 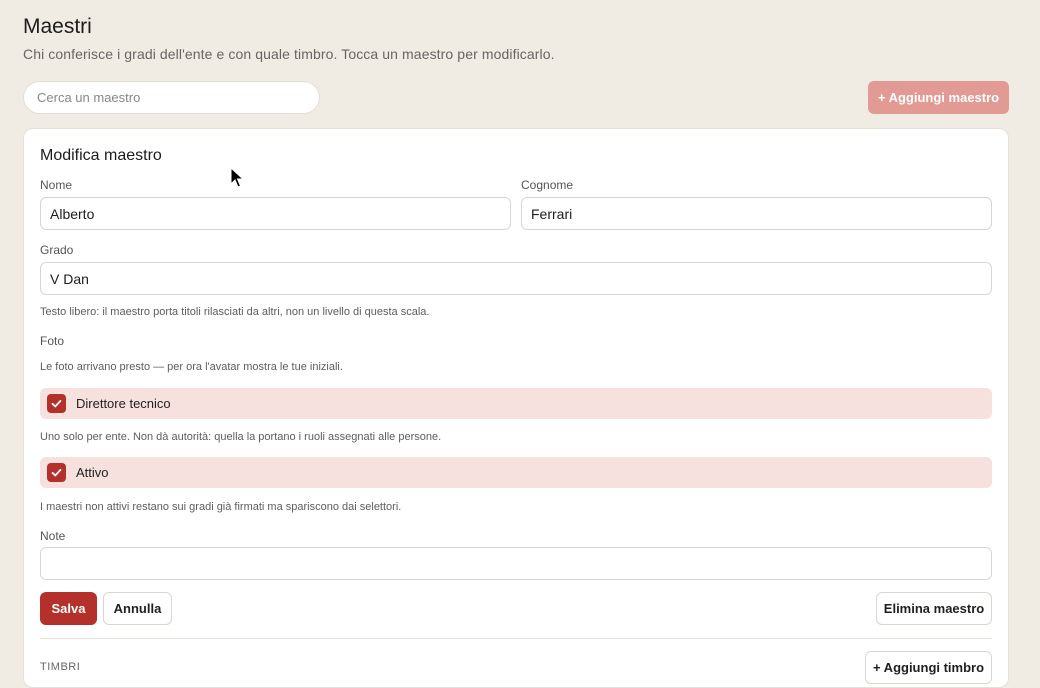 I want to click on foto-label: Foto, so click(x=52, y=341).